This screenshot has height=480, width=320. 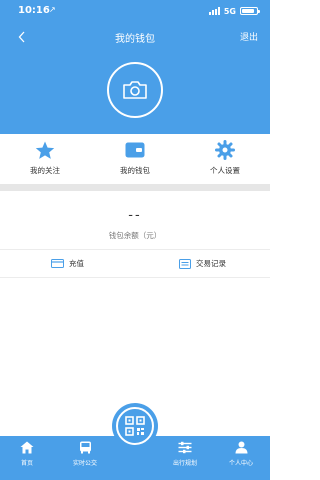 What do you see at coordinates (240, 463) in the screenshot?
I see `tab-label-profile: 个人中心` at bounding box center [240, 463].